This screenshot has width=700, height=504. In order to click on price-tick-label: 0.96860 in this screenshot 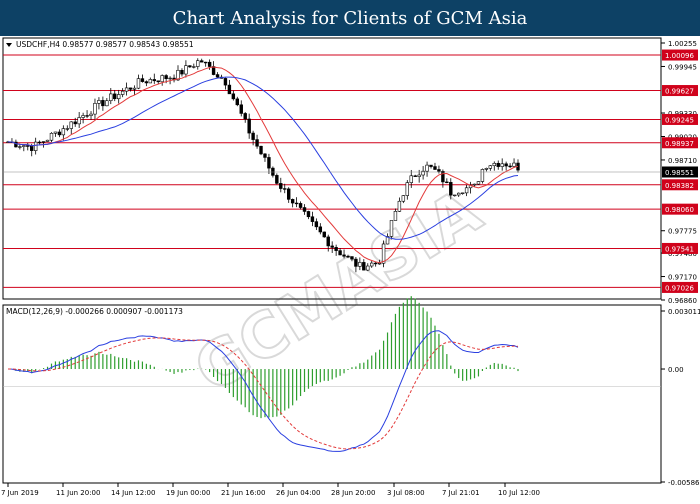, I will do `click(682, 301)`.